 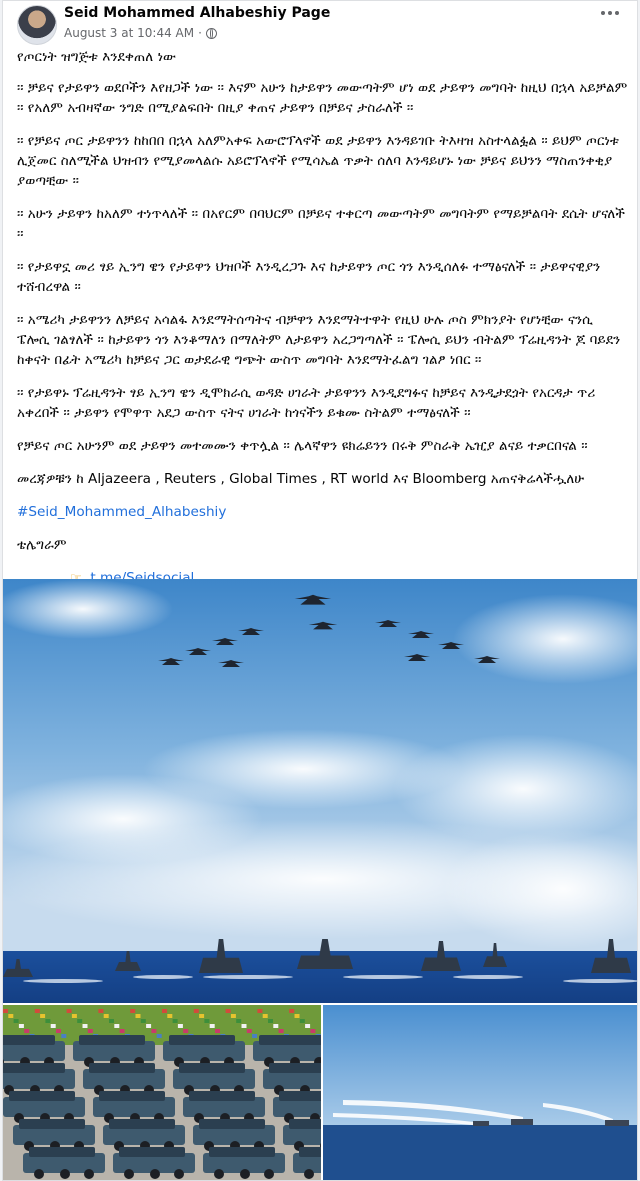 What do you see at coordinates (197, 13) in the screenshot?
I see `page-name-link: Seid Mohammed Alhabeshiy Page` at bounding box center [197, 13].